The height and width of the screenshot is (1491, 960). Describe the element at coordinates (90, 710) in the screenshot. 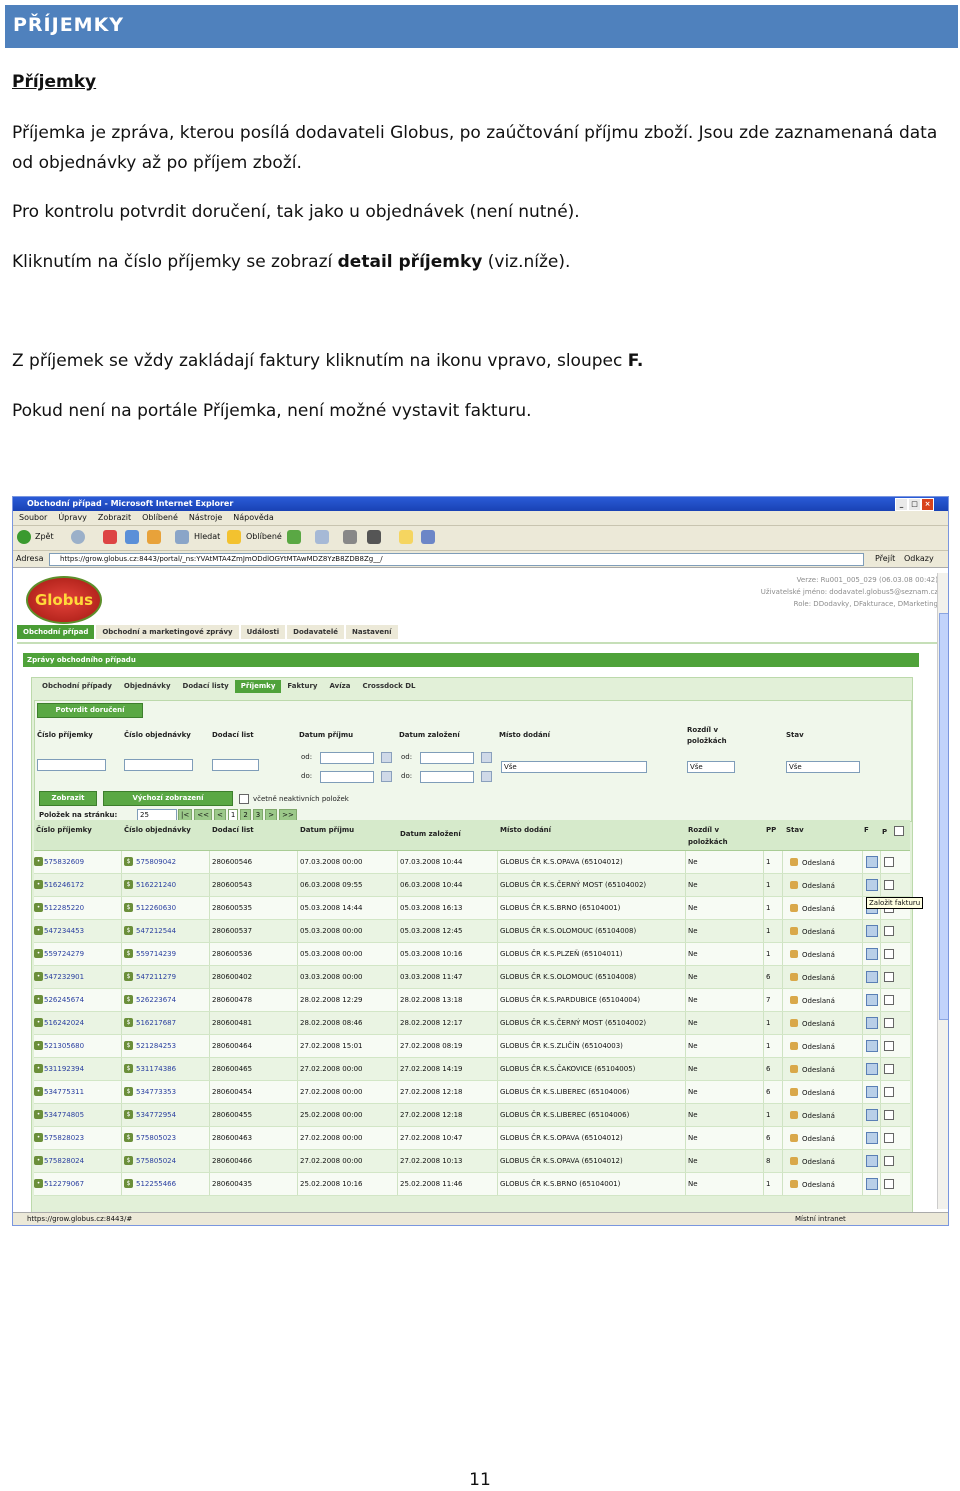

I see `confirm-delivery-button: Potvrdit doručení` at that location.